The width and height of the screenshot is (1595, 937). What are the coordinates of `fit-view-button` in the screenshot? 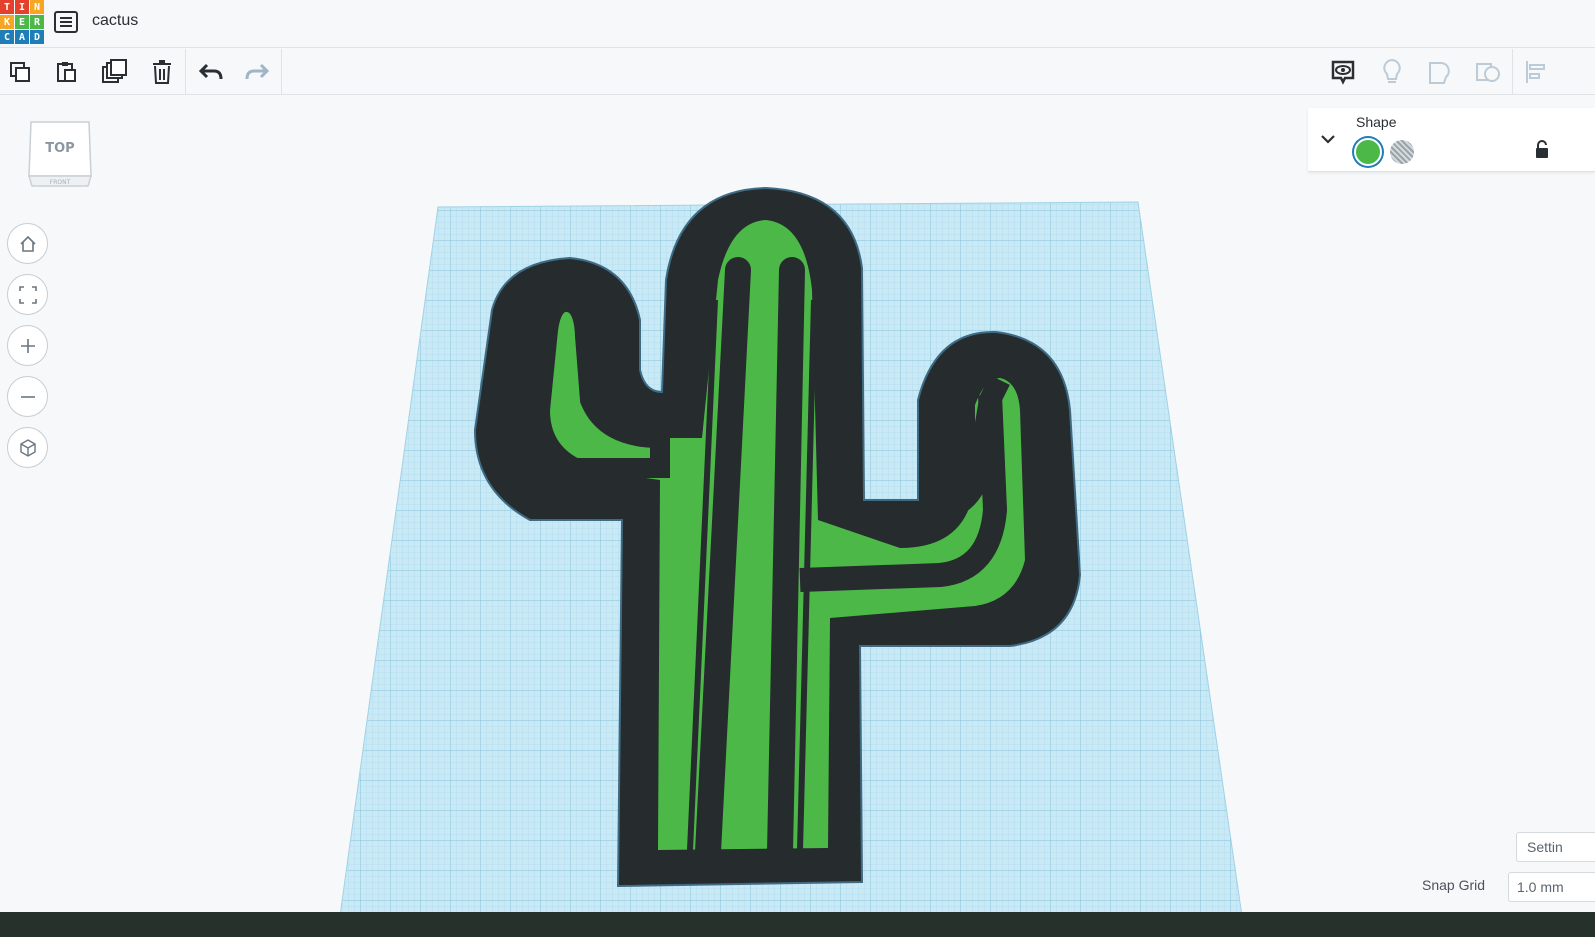 It's located at (27, 294).